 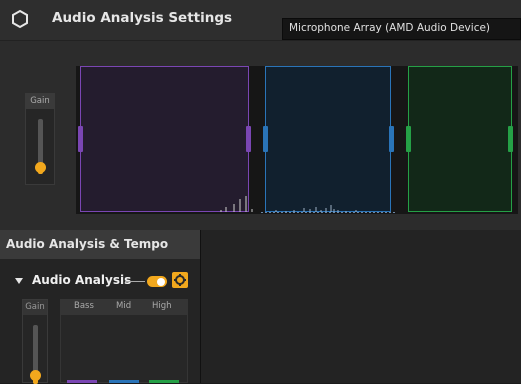 I want to click on bass-label: Bass, so click(x=84, y=306).